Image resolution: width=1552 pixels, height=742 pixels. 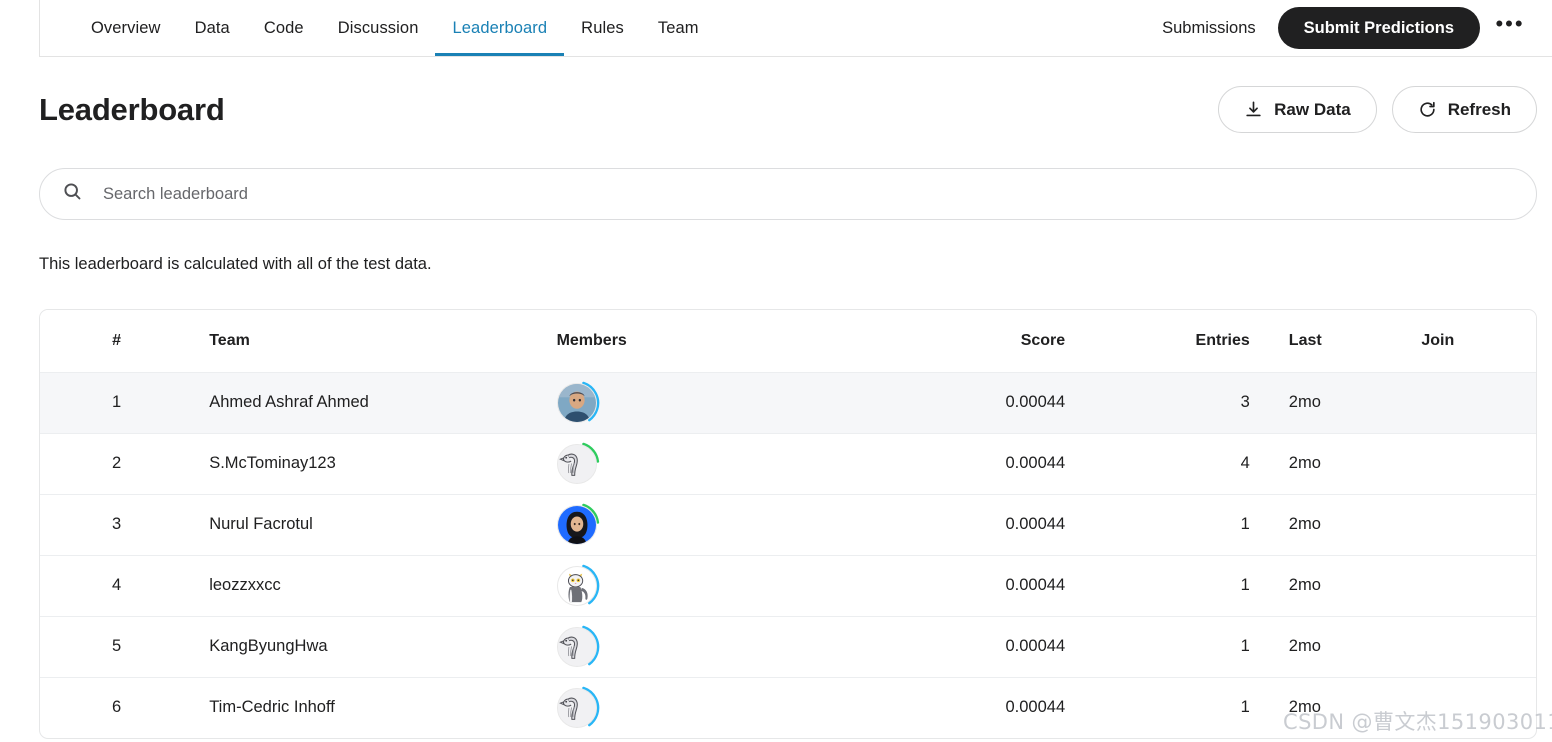 I want to click on nav-tab-overview: Overview, so click(x=126, y=28).